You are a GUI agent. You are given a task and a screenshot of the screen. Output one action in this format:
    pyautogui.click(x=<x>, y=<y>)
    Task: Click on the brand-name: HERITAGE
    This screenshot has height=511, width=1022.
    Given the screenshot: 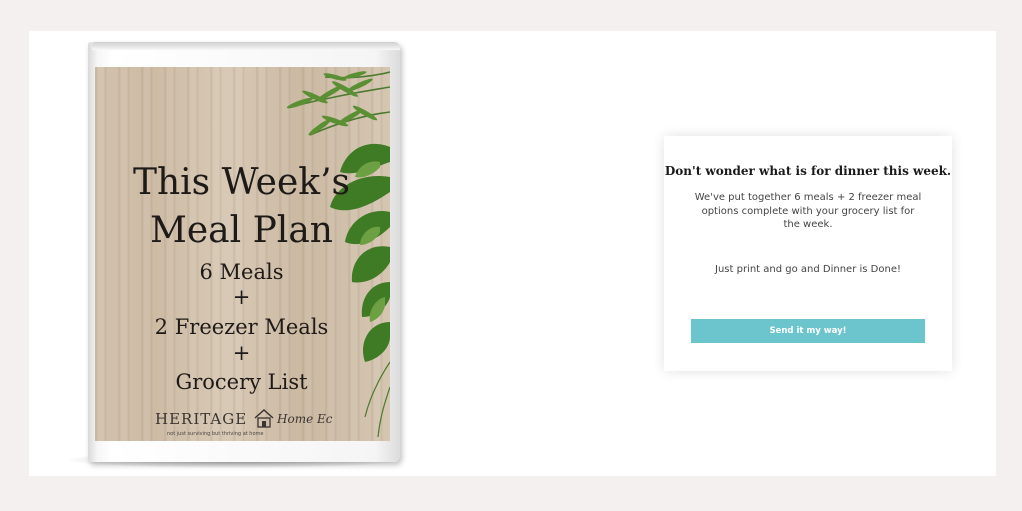 What is the action you would take?
    pyautogui.click(x=201, y=419)
    